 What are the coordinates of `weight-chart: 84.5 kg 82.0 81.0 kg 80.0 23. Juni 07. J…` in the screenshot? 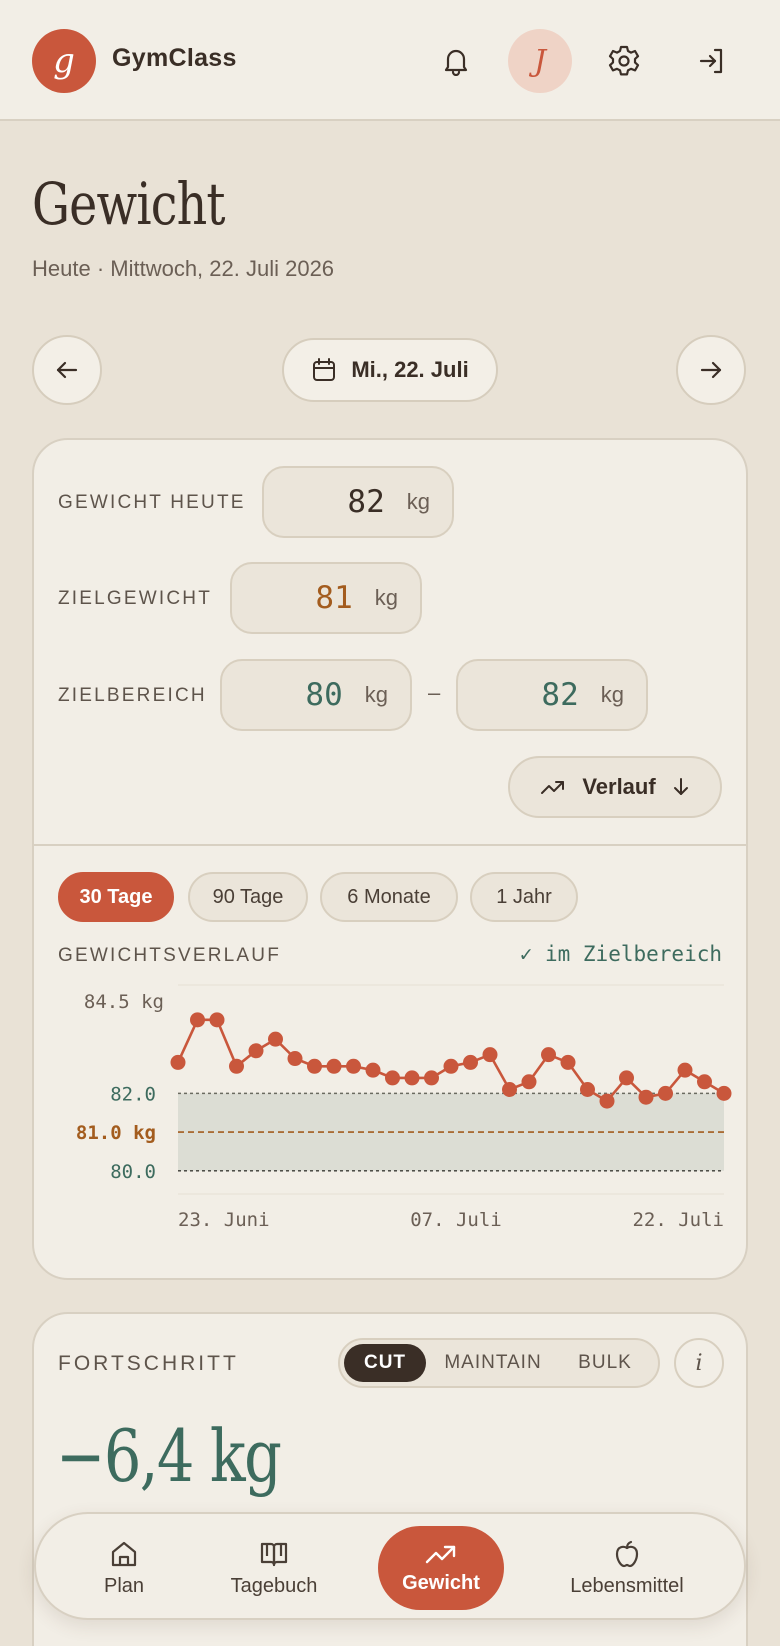 It's located at (404, 1107).